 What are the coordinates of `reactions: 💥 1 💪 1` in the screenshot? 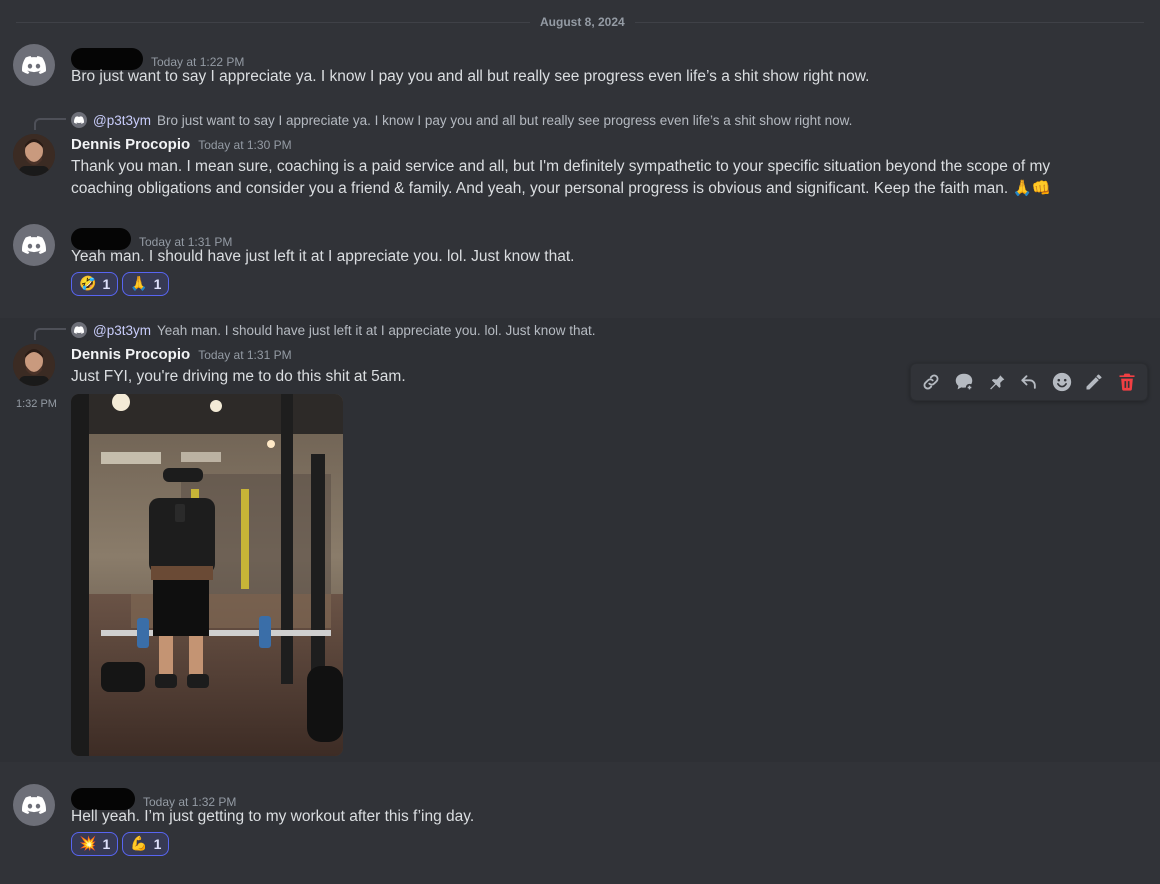 It's located at (120, 844).